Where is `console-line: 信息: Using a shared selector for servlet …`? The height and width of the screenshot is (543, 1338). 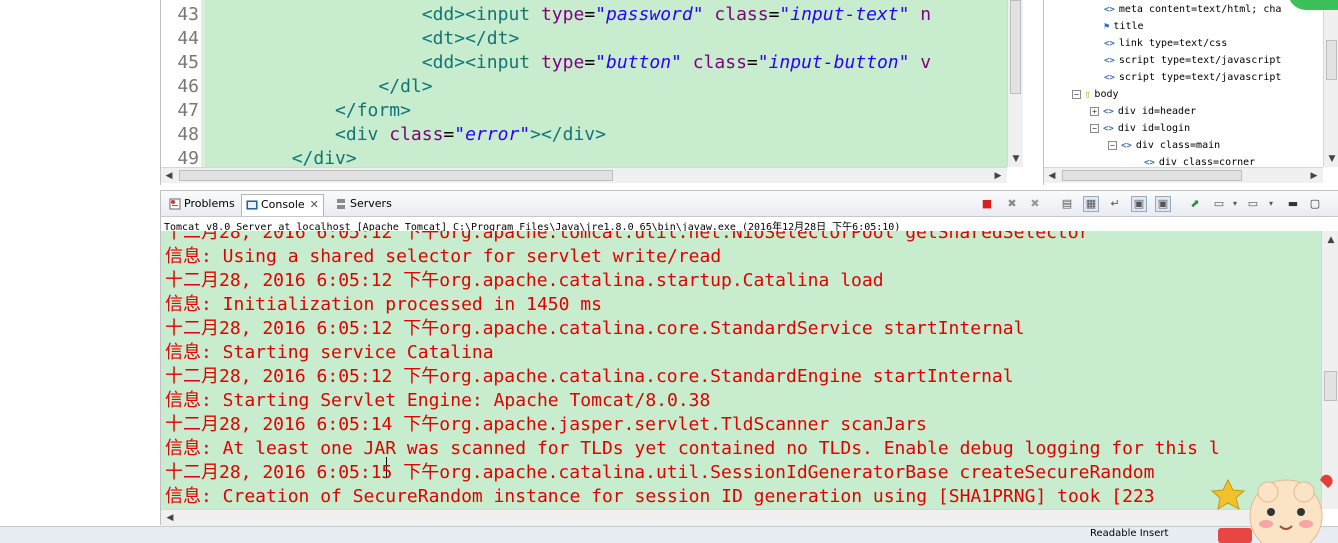
console-line: 信息: Using a shared selector for servlet … is located at coordinates (443, 256).